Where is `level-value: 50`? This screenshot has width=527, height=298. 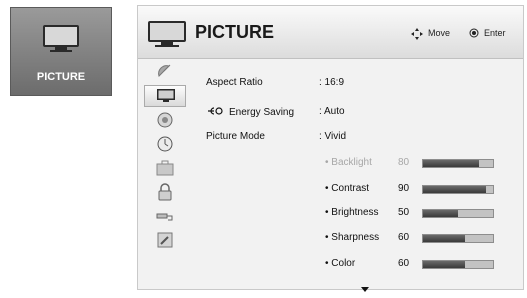 level-value: 50 is located at coordinates (404, 212).